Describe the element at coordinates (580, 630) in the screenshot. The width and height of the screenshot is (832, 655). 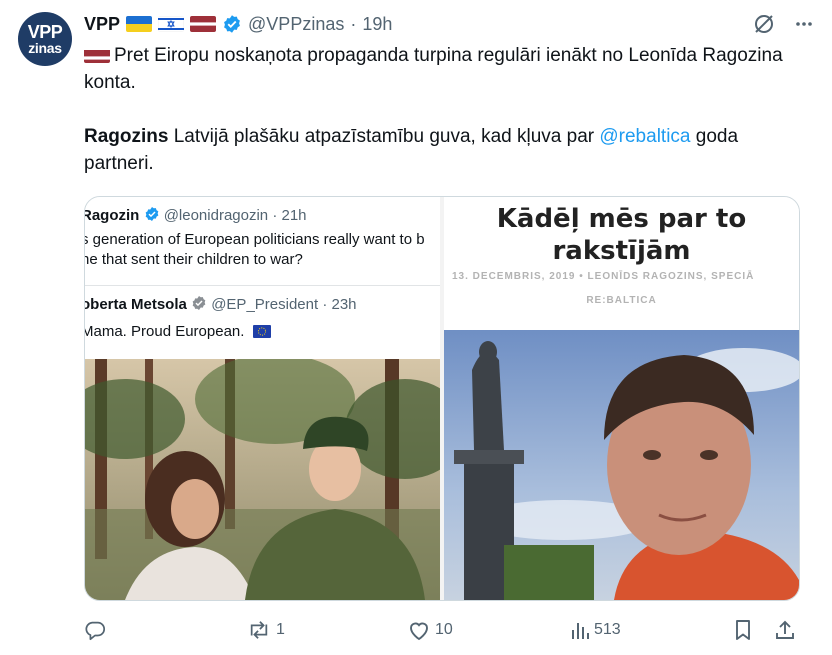
I see `views-icon` at that location.